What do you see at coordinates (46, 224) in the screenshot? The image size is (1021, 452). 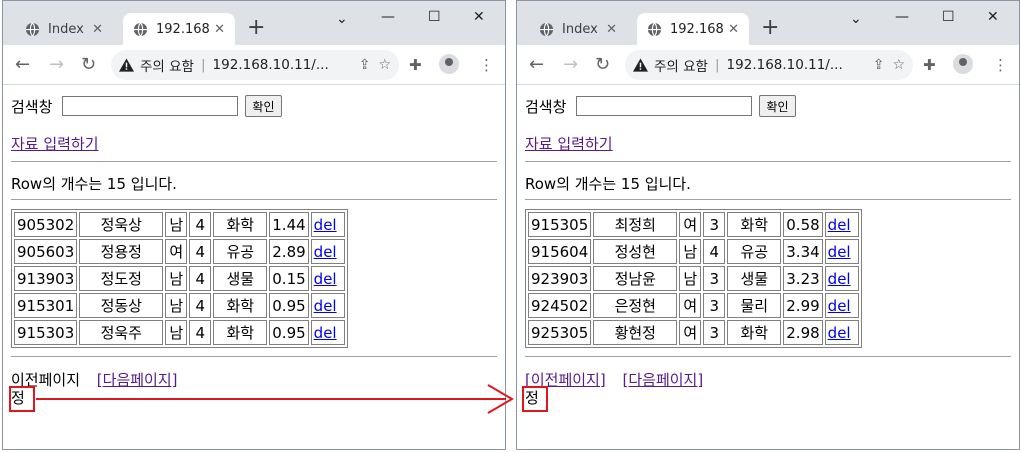 I see `student-id-cell: 905302` at bounding box center [46, 224].